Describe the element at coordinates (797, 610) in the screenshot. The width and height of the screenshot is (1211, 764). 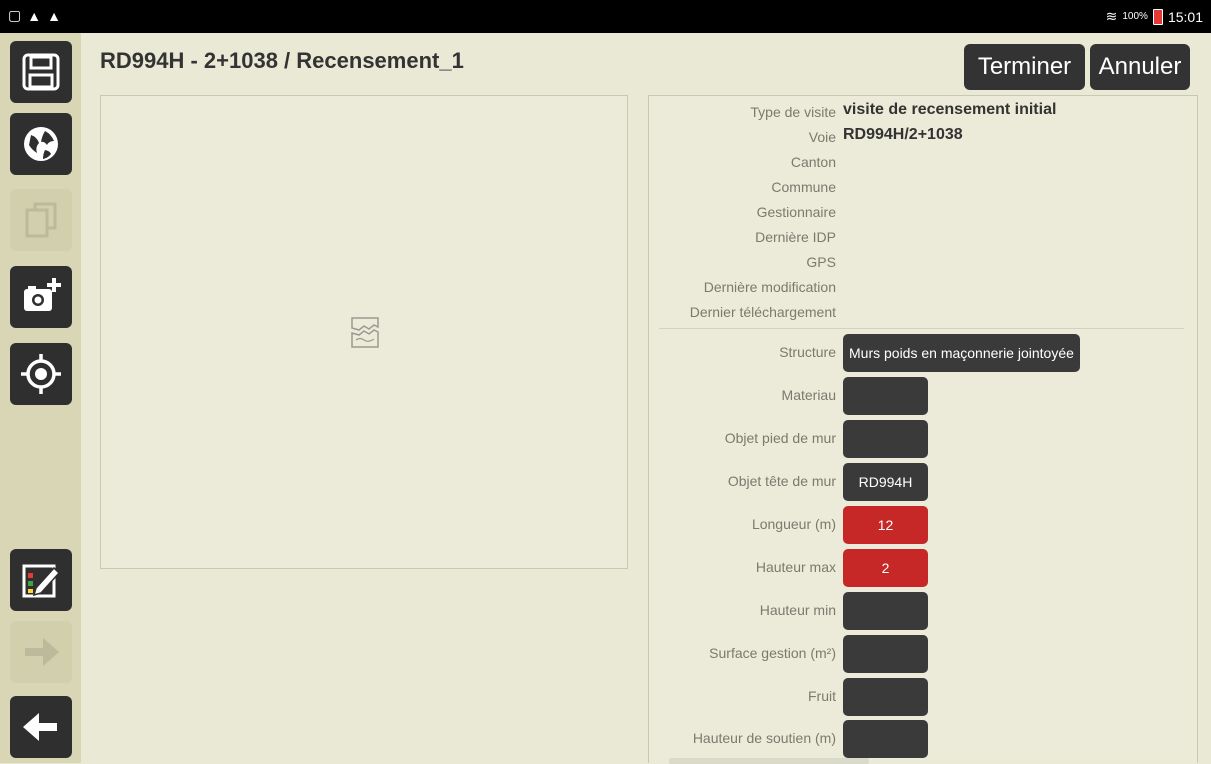
I see `field-label: Hauteur min` at that location.